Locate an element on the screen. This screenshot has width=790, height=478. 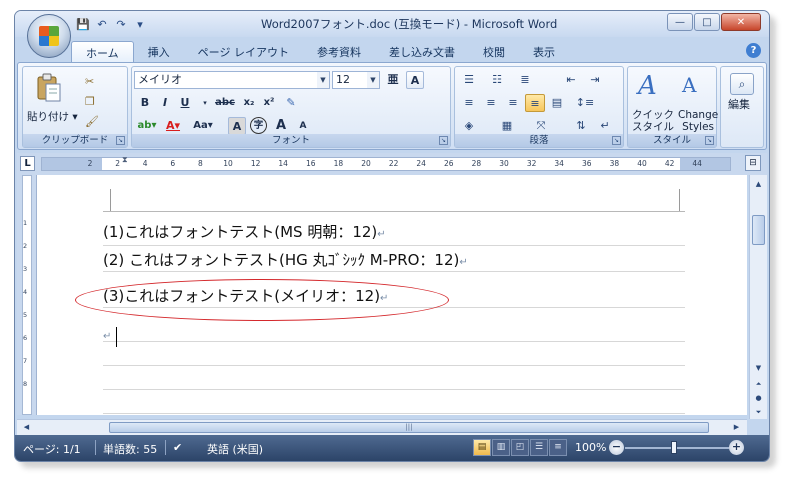
copy-icon: ❐ is located at coordinates (92, 102).